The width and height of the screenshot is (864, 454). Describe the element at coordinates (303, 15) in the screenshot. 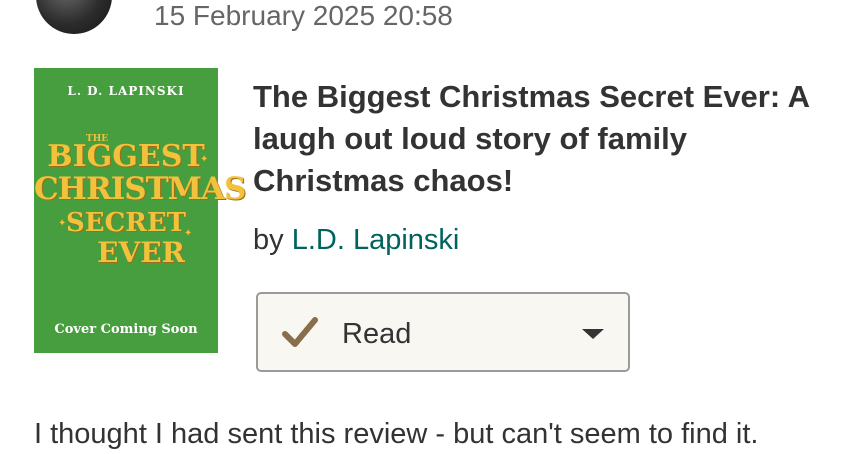

I see `review-timestamp: 15 February 2025 20:58` at that location.